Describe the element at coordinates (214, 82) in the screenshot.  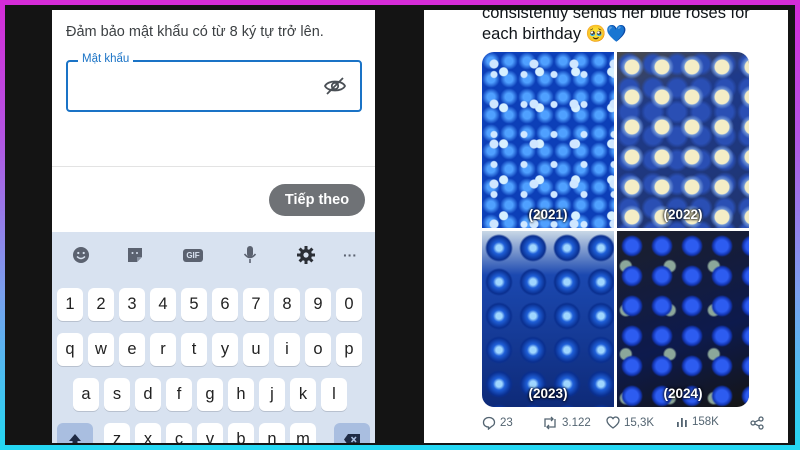
I see `password-field: Mật khẩu` at that location.